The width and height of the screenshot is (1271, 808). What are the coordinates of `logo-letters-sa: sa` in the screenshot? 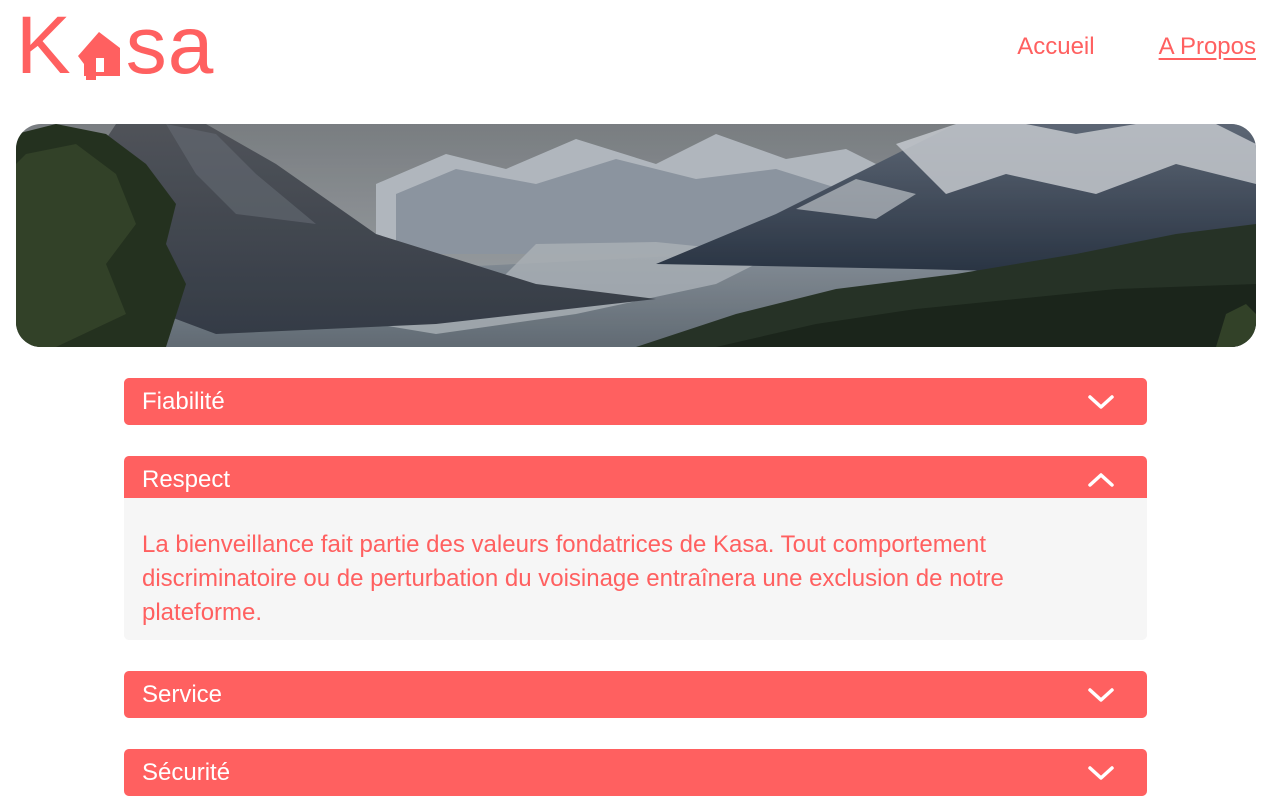 It's located at (170, 45).